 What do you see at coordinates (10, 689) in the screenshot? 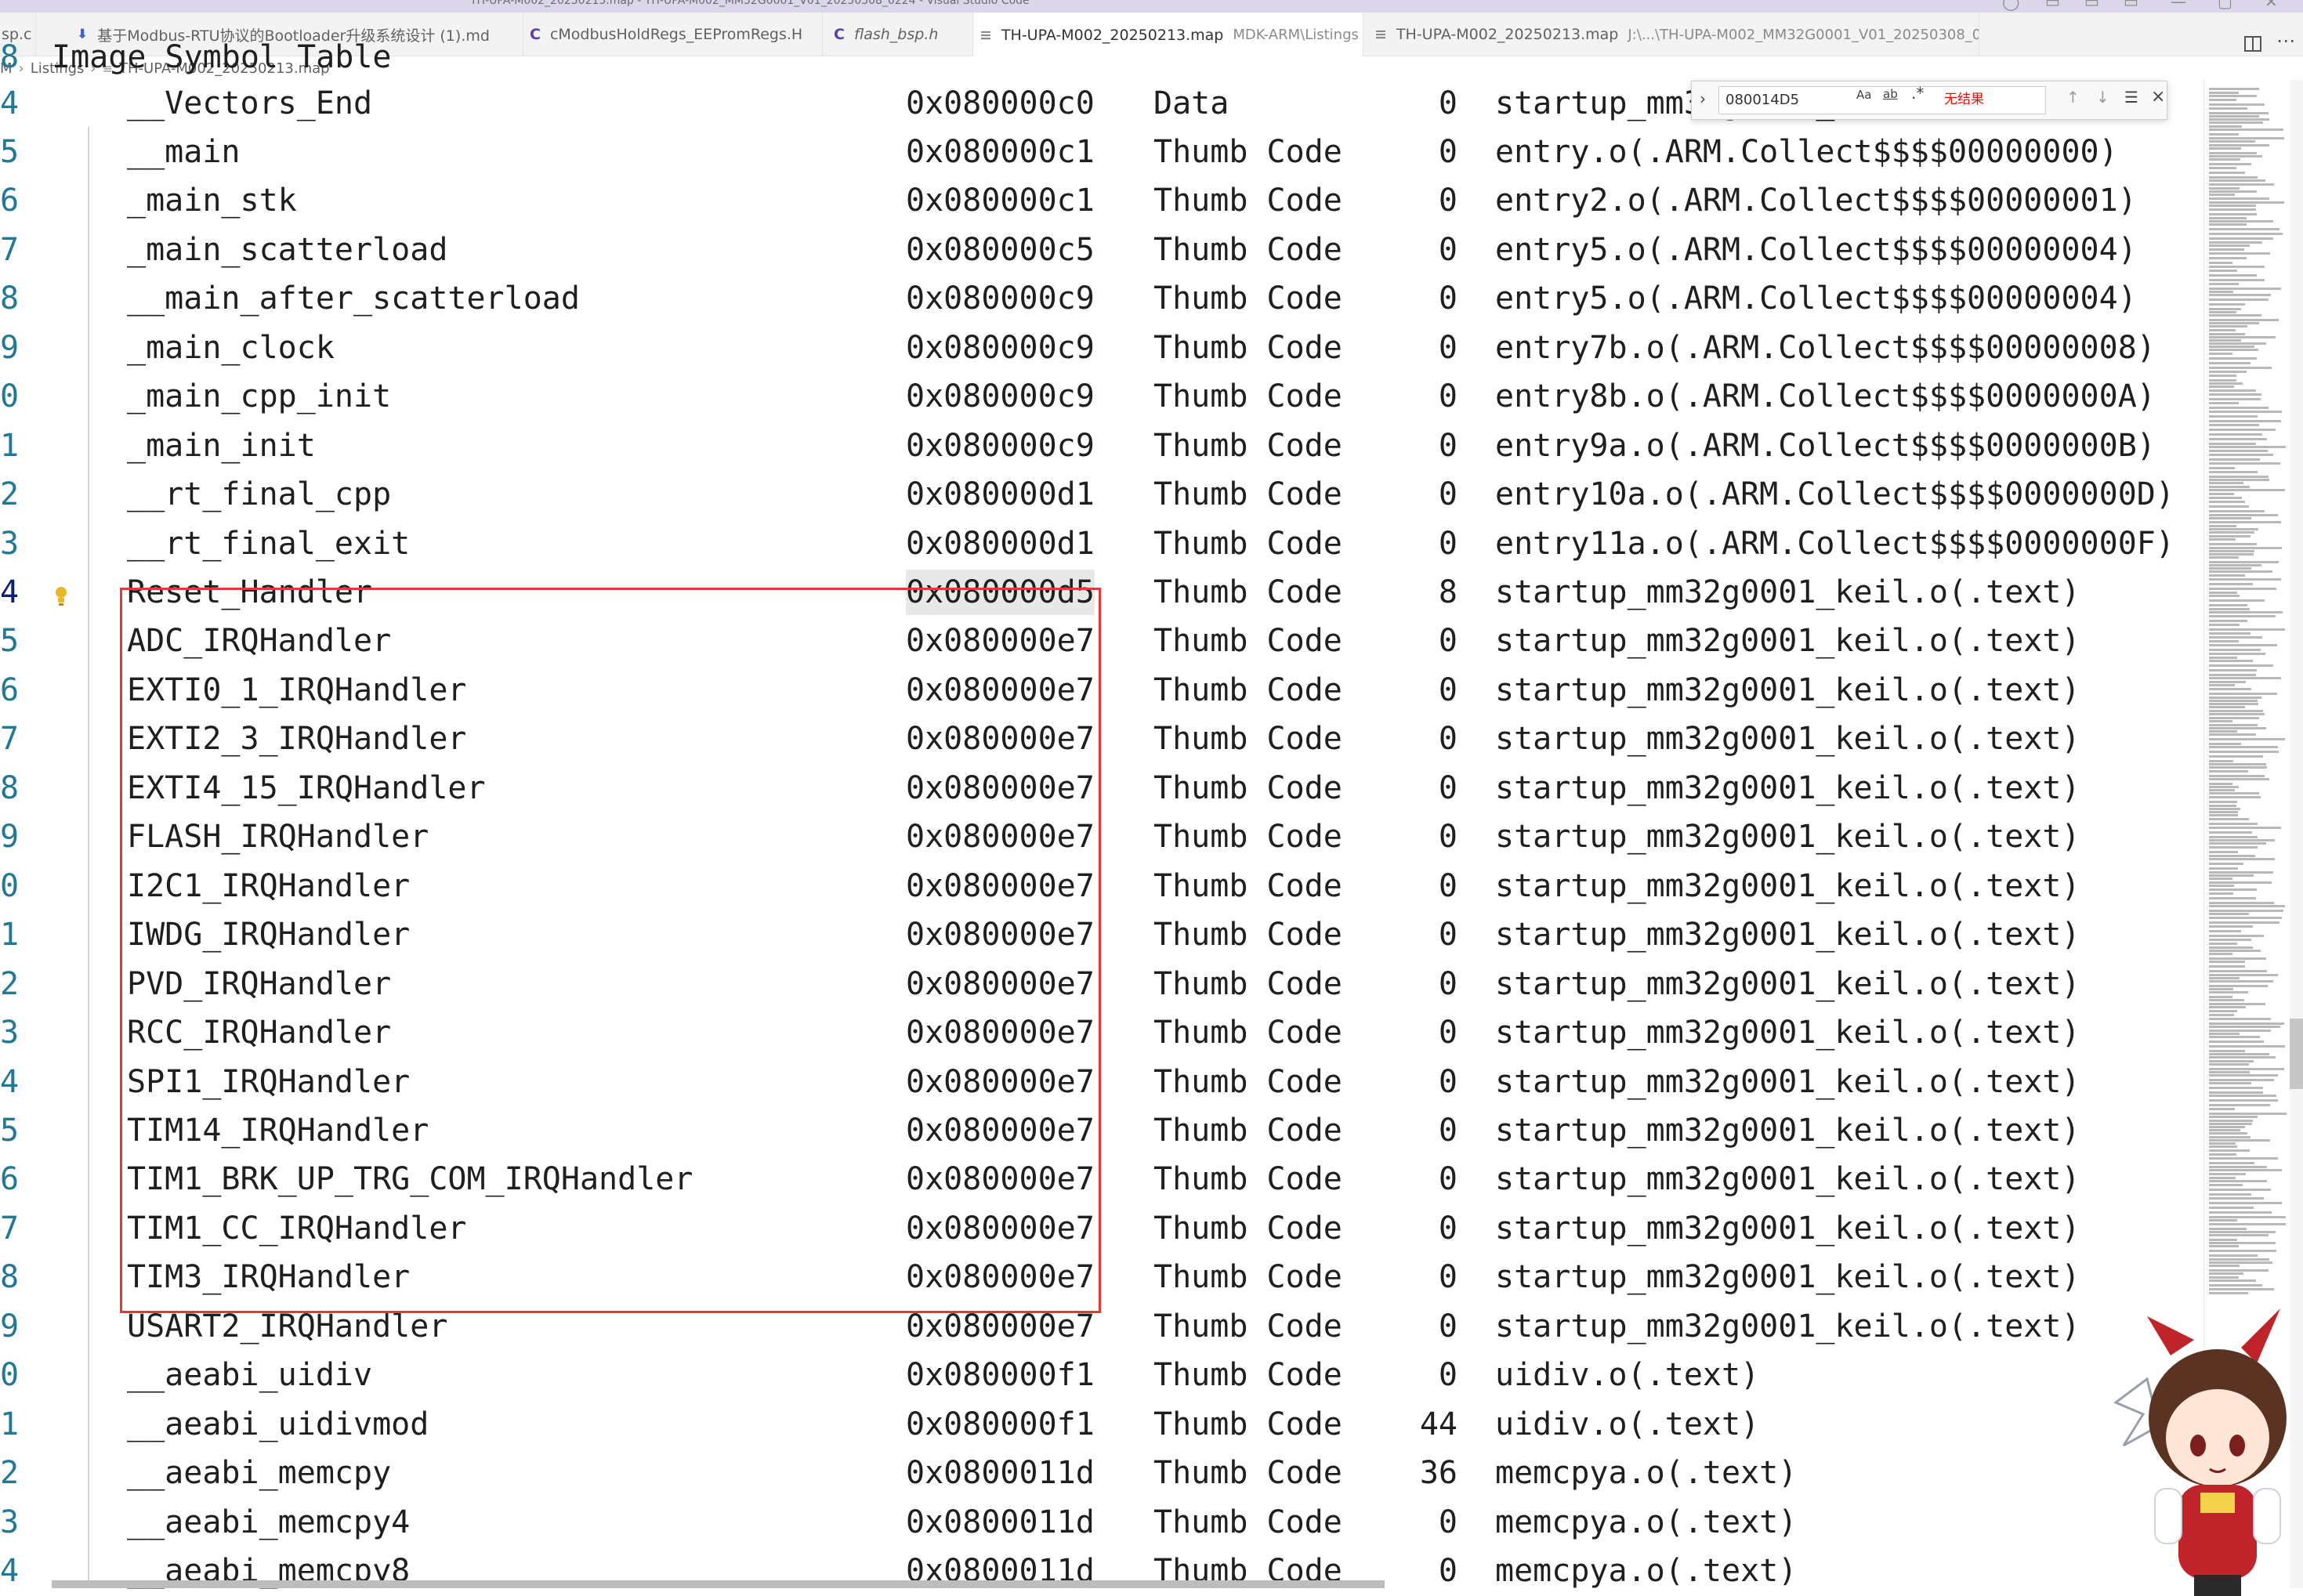
I see `line-number: 6` at bounding box center [10, 689].